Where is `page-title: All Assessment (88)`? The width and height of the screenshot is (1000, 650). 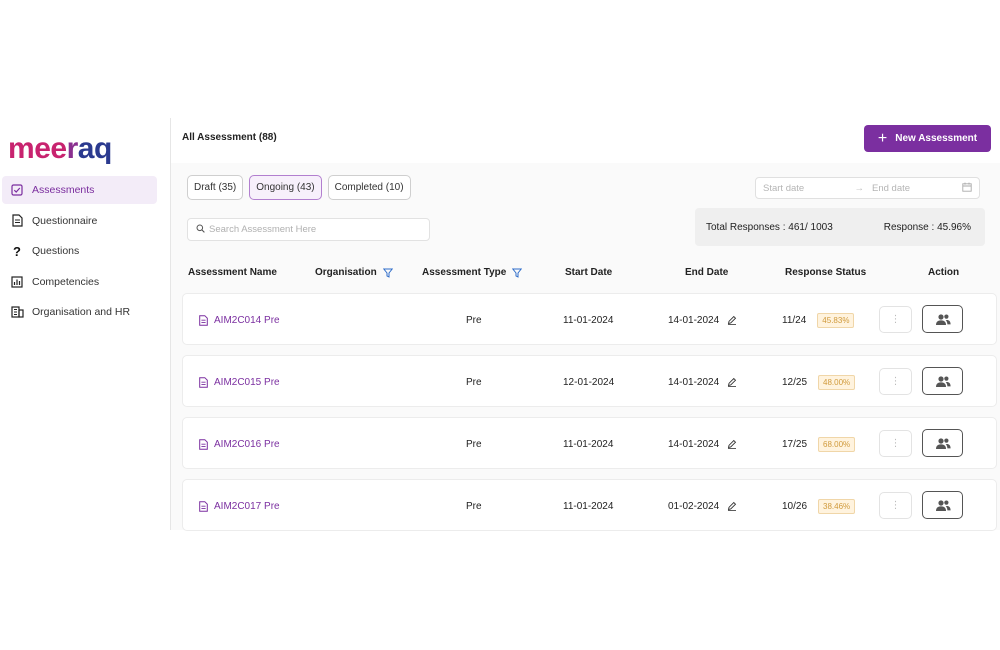 page-title: All Assessment (88) is located at coordinates (229, 137).